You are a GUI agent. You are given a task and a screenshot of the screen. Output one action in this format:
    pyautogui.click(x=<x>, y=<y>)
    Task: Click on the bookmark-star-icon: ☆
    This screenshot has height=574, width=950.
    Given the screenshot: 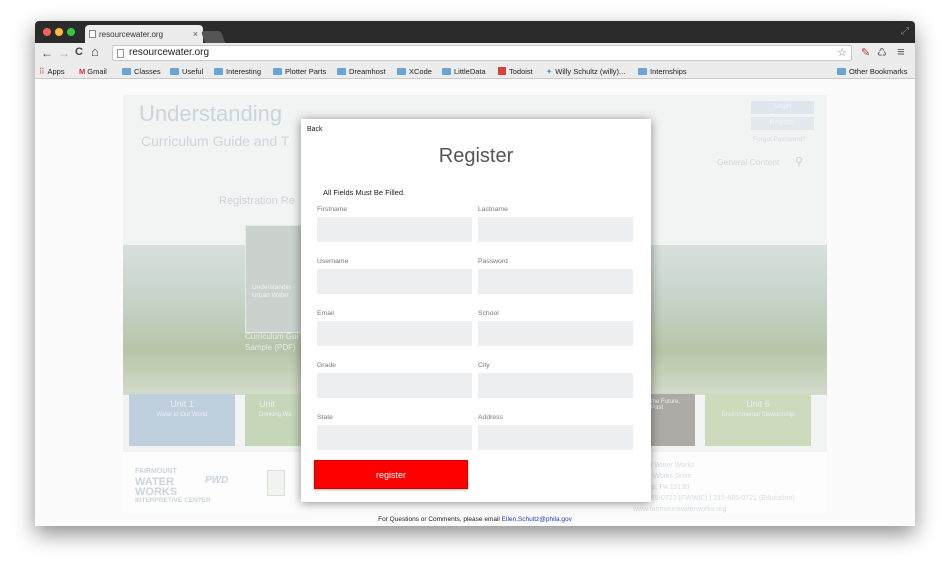 What is the action you would take?
    pyautogui.click(x=842, y=52)
    